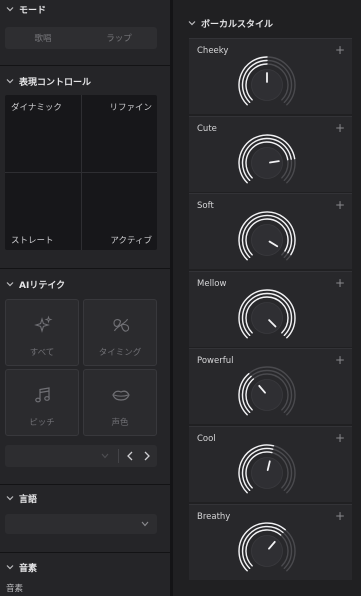 The width and height of the screenshot is (361, 596). I want to click on retake-navigation, so click(81, 456).